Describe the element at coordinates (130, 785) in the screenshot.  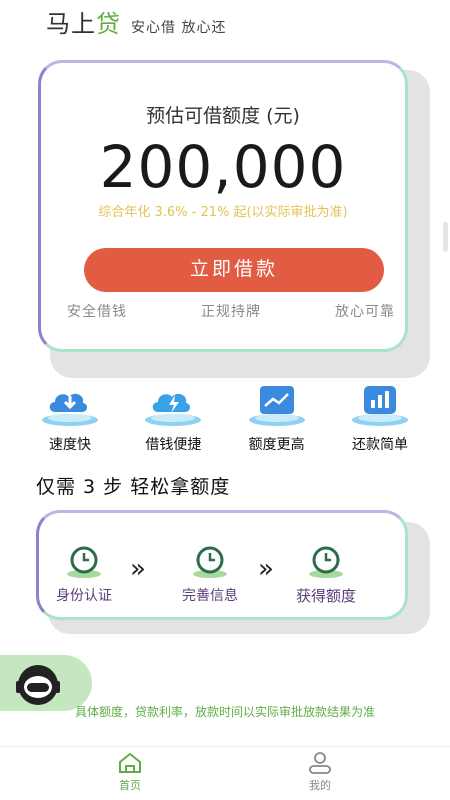
I see `tab-label: 首页` at that location.